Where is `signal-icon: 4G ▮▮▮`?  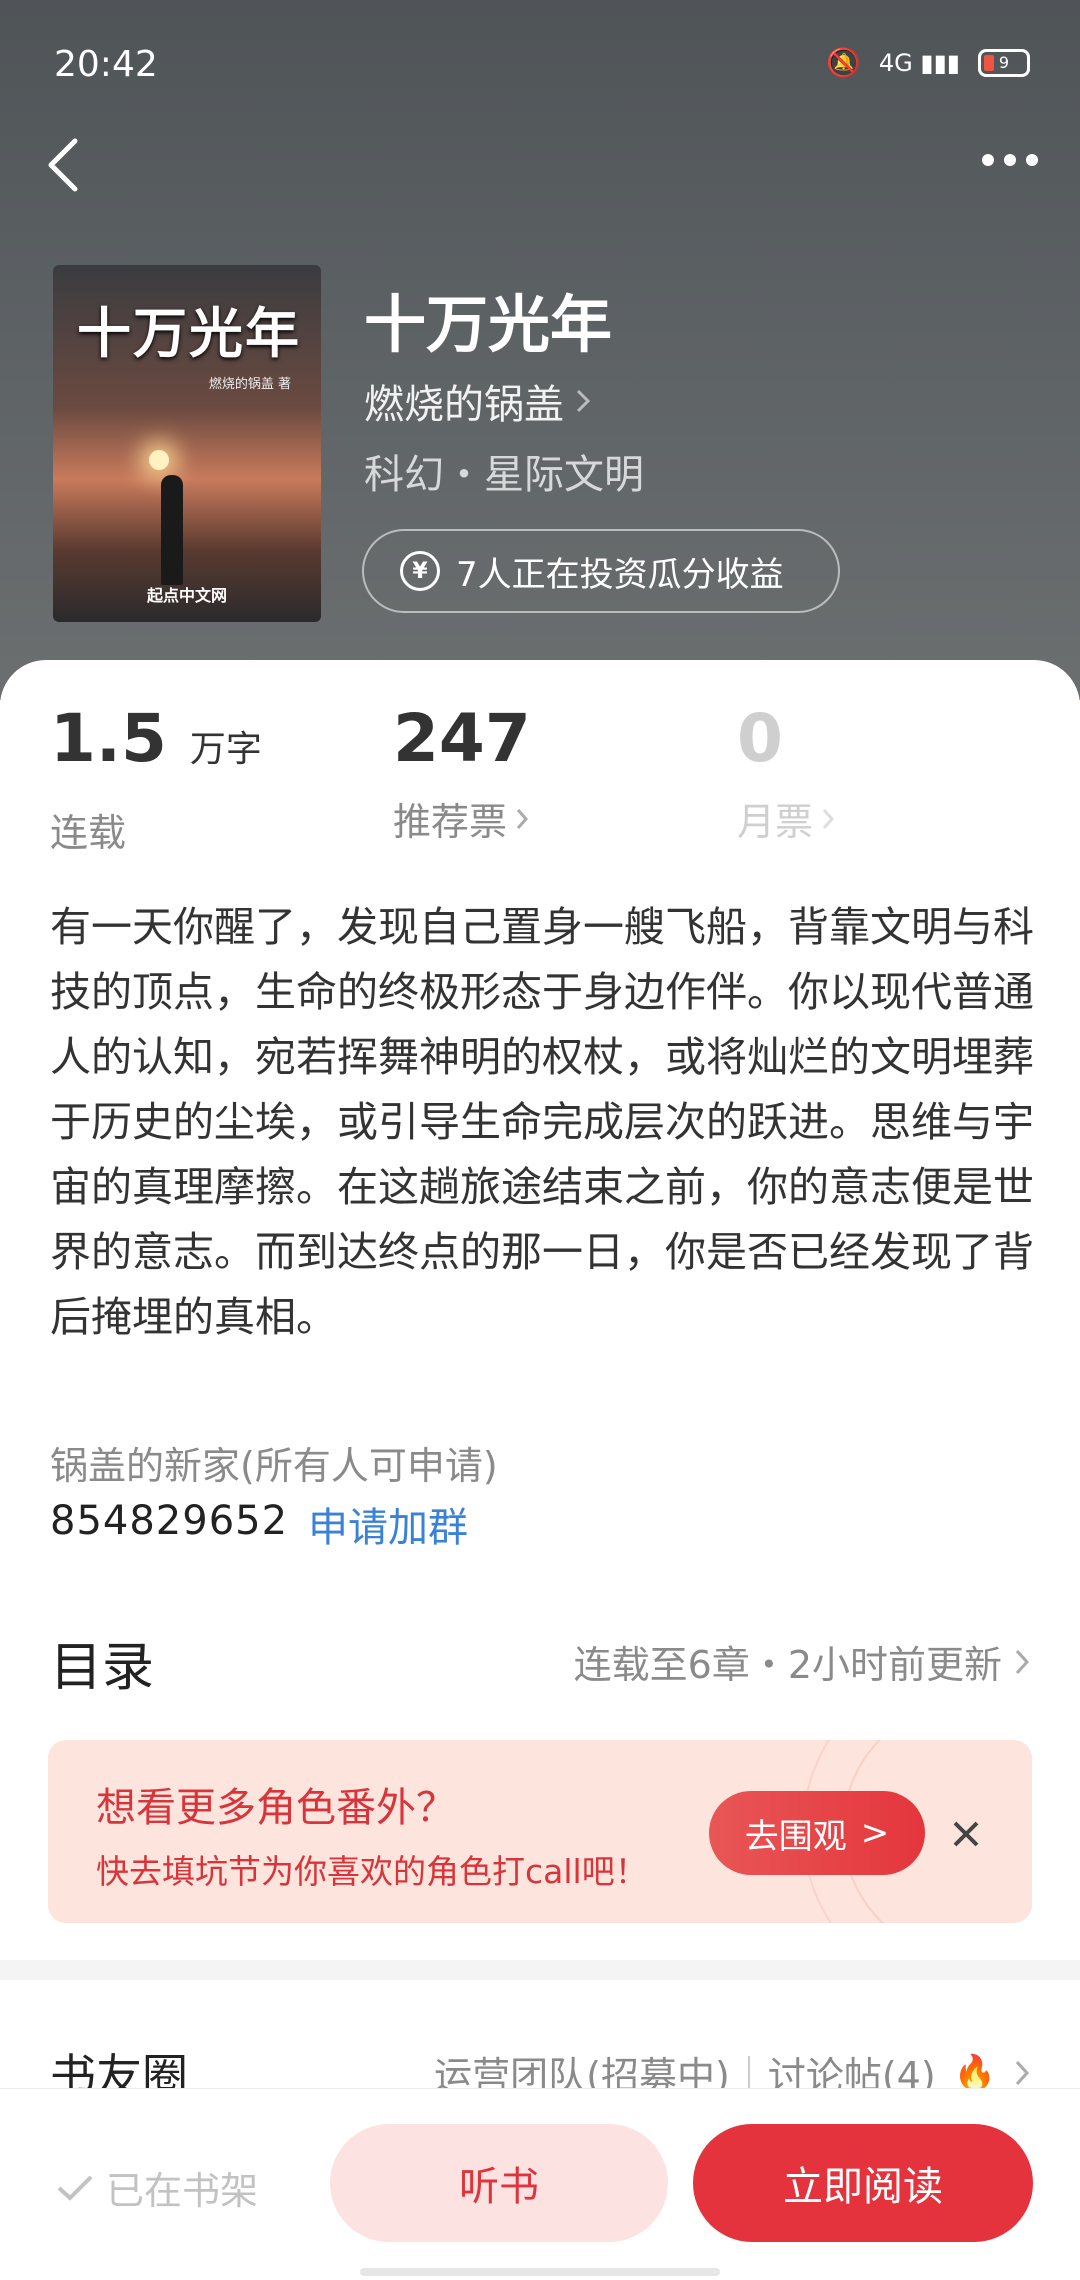
signal-icon: 4G ▮▮▮ is located at coordinates (919, 62).